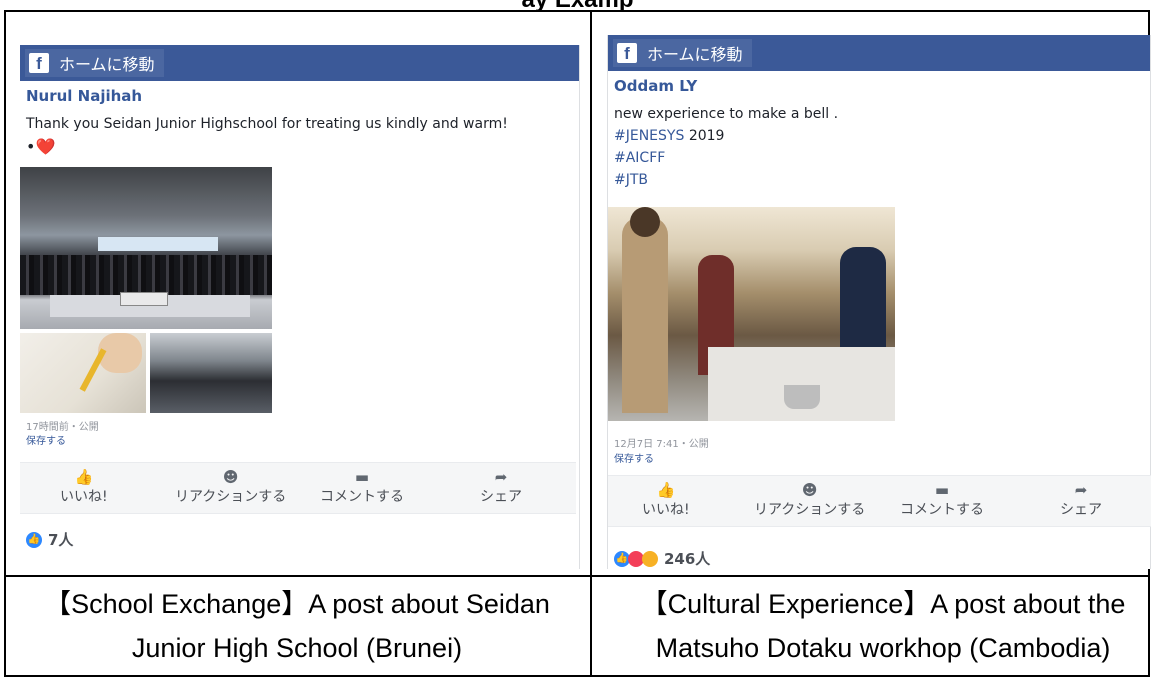 This screenshot has height=679, width=1155. What do you see at coordinates (577, 576) in the screenshot?
I see `row-divider` at bounding box center [577, 576].